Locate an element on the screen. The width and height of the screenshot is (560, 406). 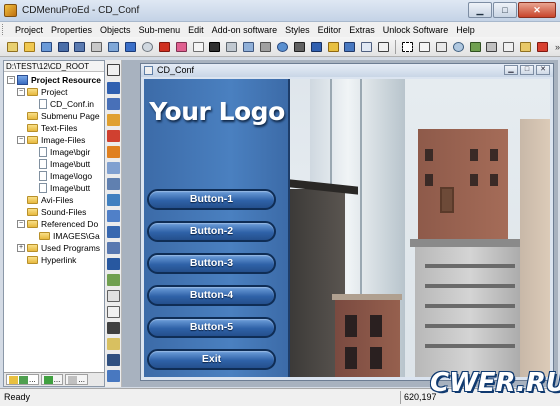
tree-expander: + is located at coordinates (21, 248).